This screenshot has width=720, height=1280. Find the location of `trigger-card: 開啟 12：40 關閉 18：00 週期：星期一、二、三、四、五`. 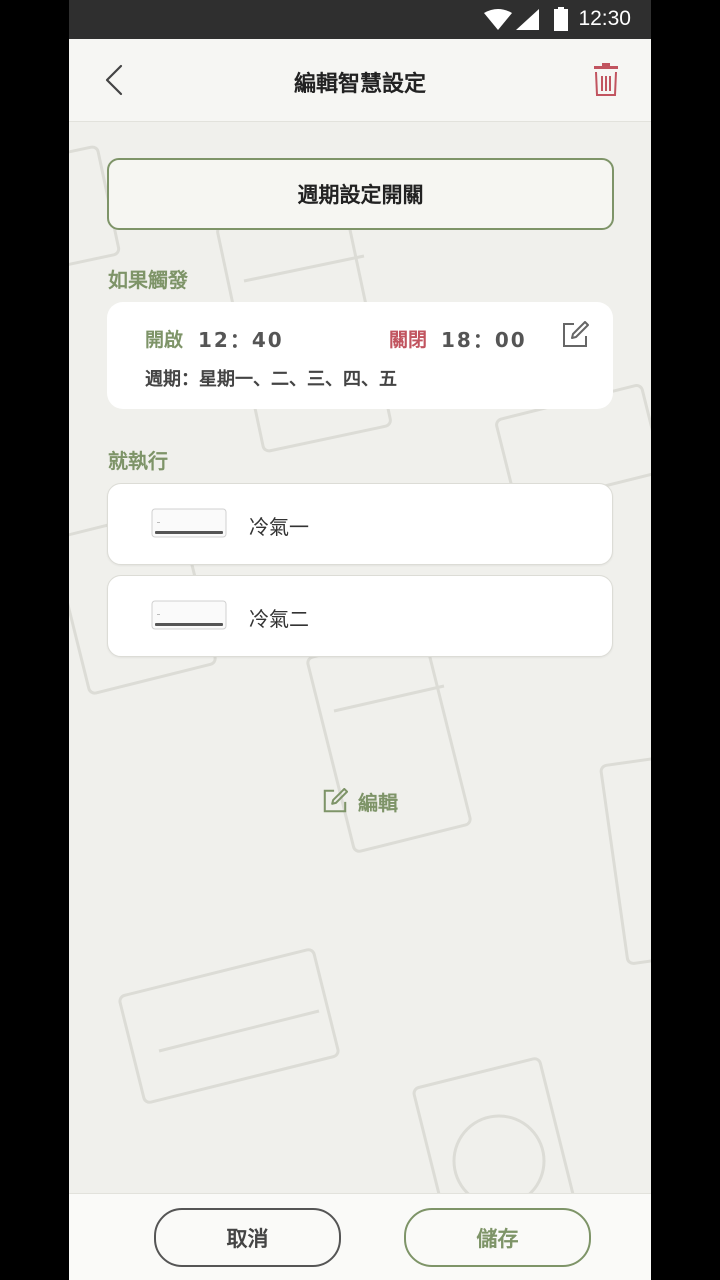

trigger-card: 開啟 12：40 關閉 18：00 週期：星期一、二、三、四、五 is located at coordinates (360, 355).